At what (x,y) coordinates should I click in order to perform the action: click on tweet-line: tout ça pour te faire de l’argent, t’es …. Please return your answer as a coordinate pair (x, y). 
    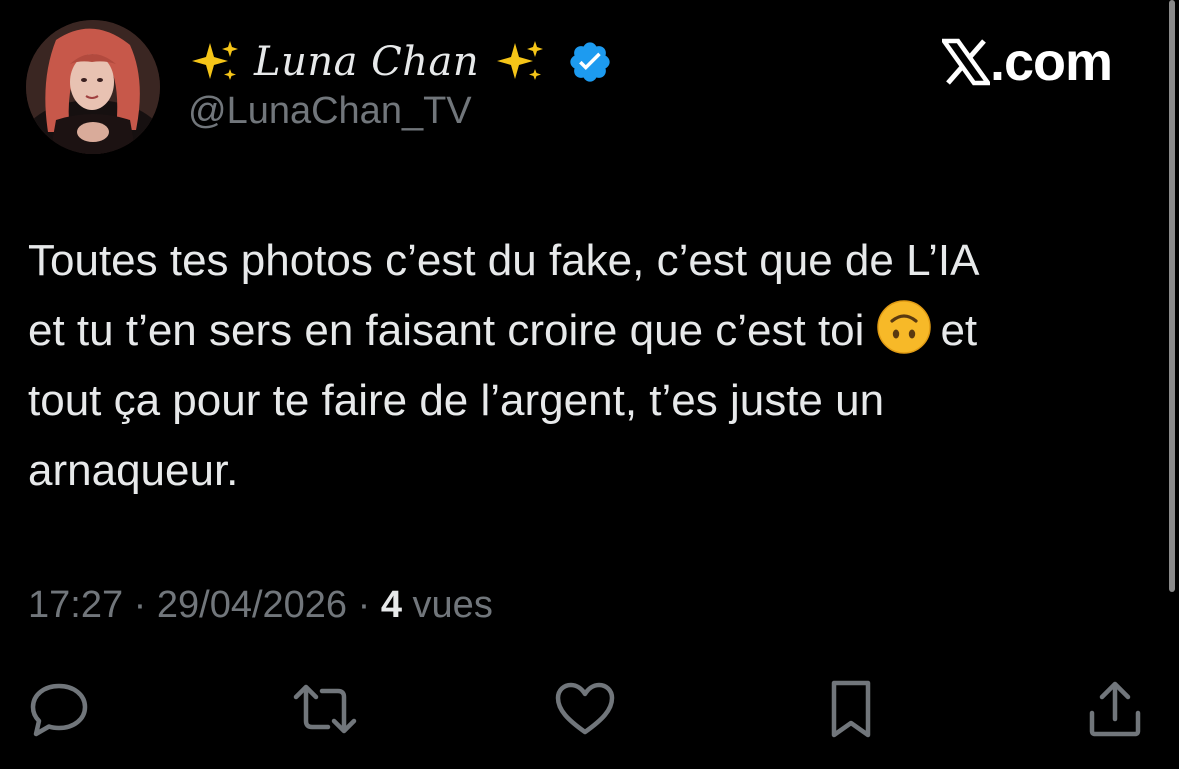
    Looking at the image, I should click on (456, 400).